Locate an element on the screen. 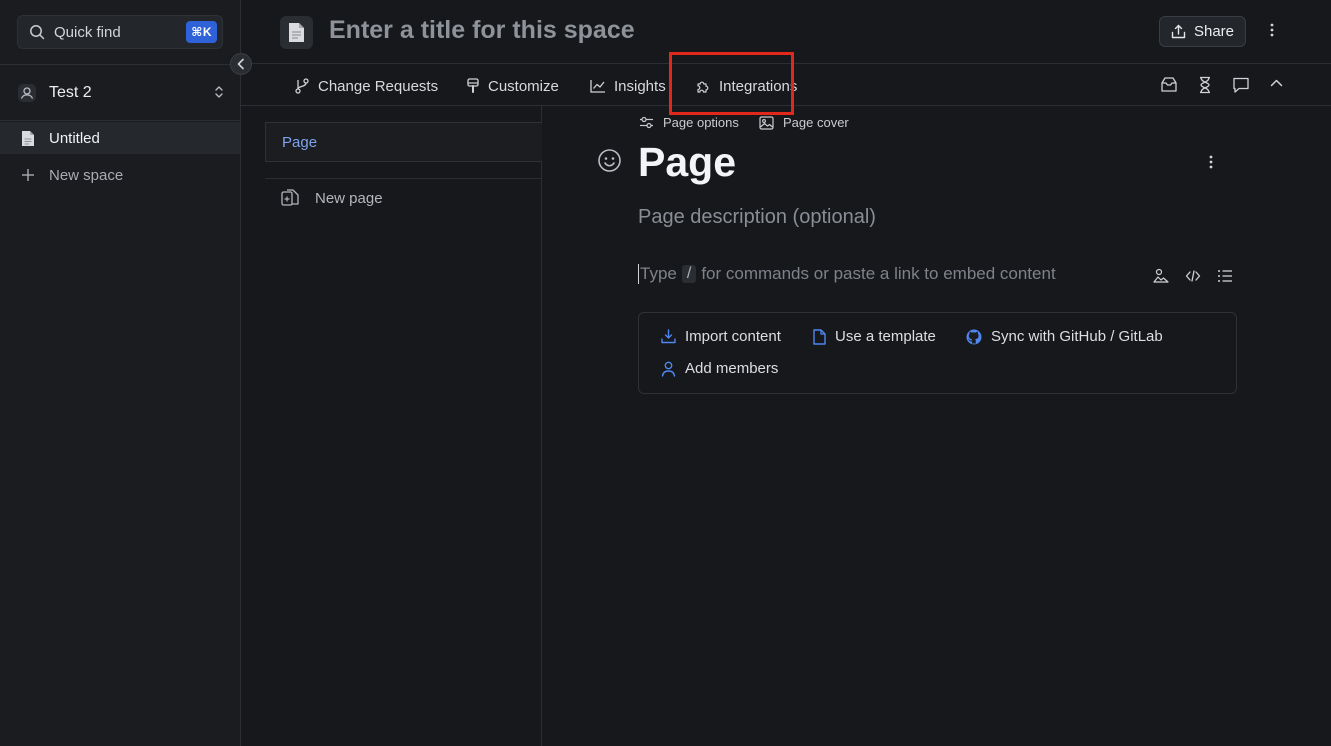 Image resolution: width=1331 pixels, height=746 pixels. text-cursor is located at coordinates (638, 274).